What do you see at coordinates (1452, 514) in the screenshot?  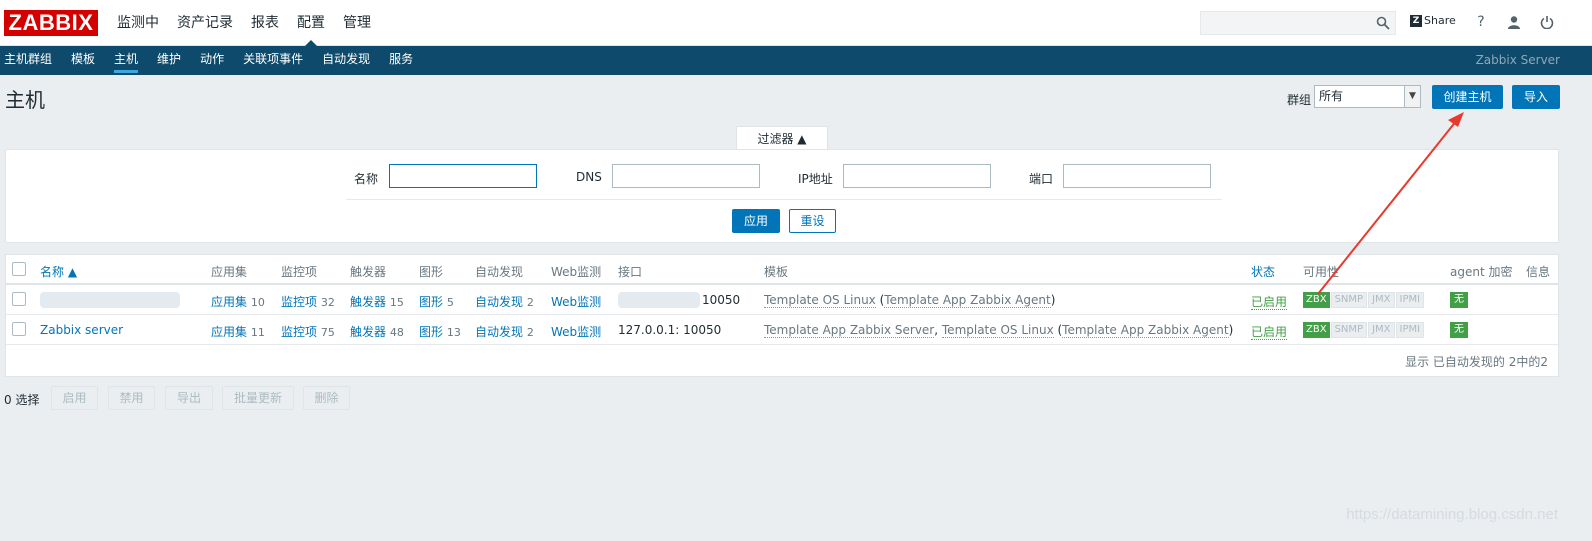 I see `watermark: https://datamining.blog.csdn.net` at bounding box center [1452, 514].